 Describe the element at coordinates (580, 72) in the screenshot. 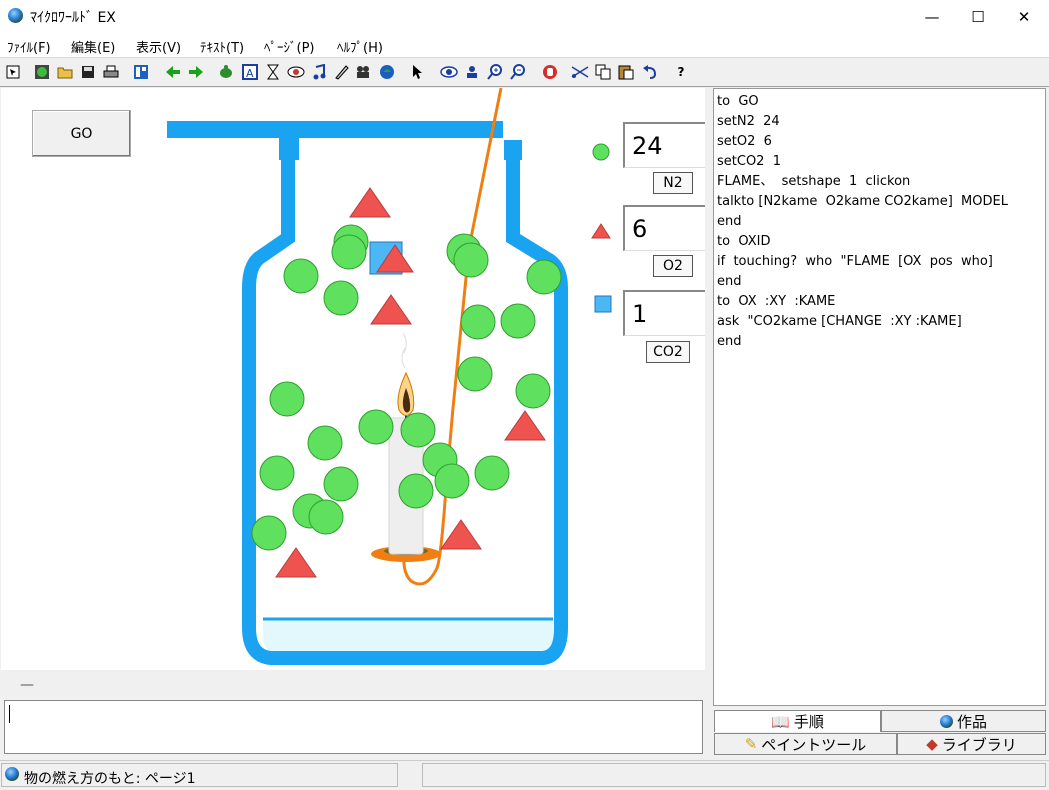

I see `cut-icon` at that location.